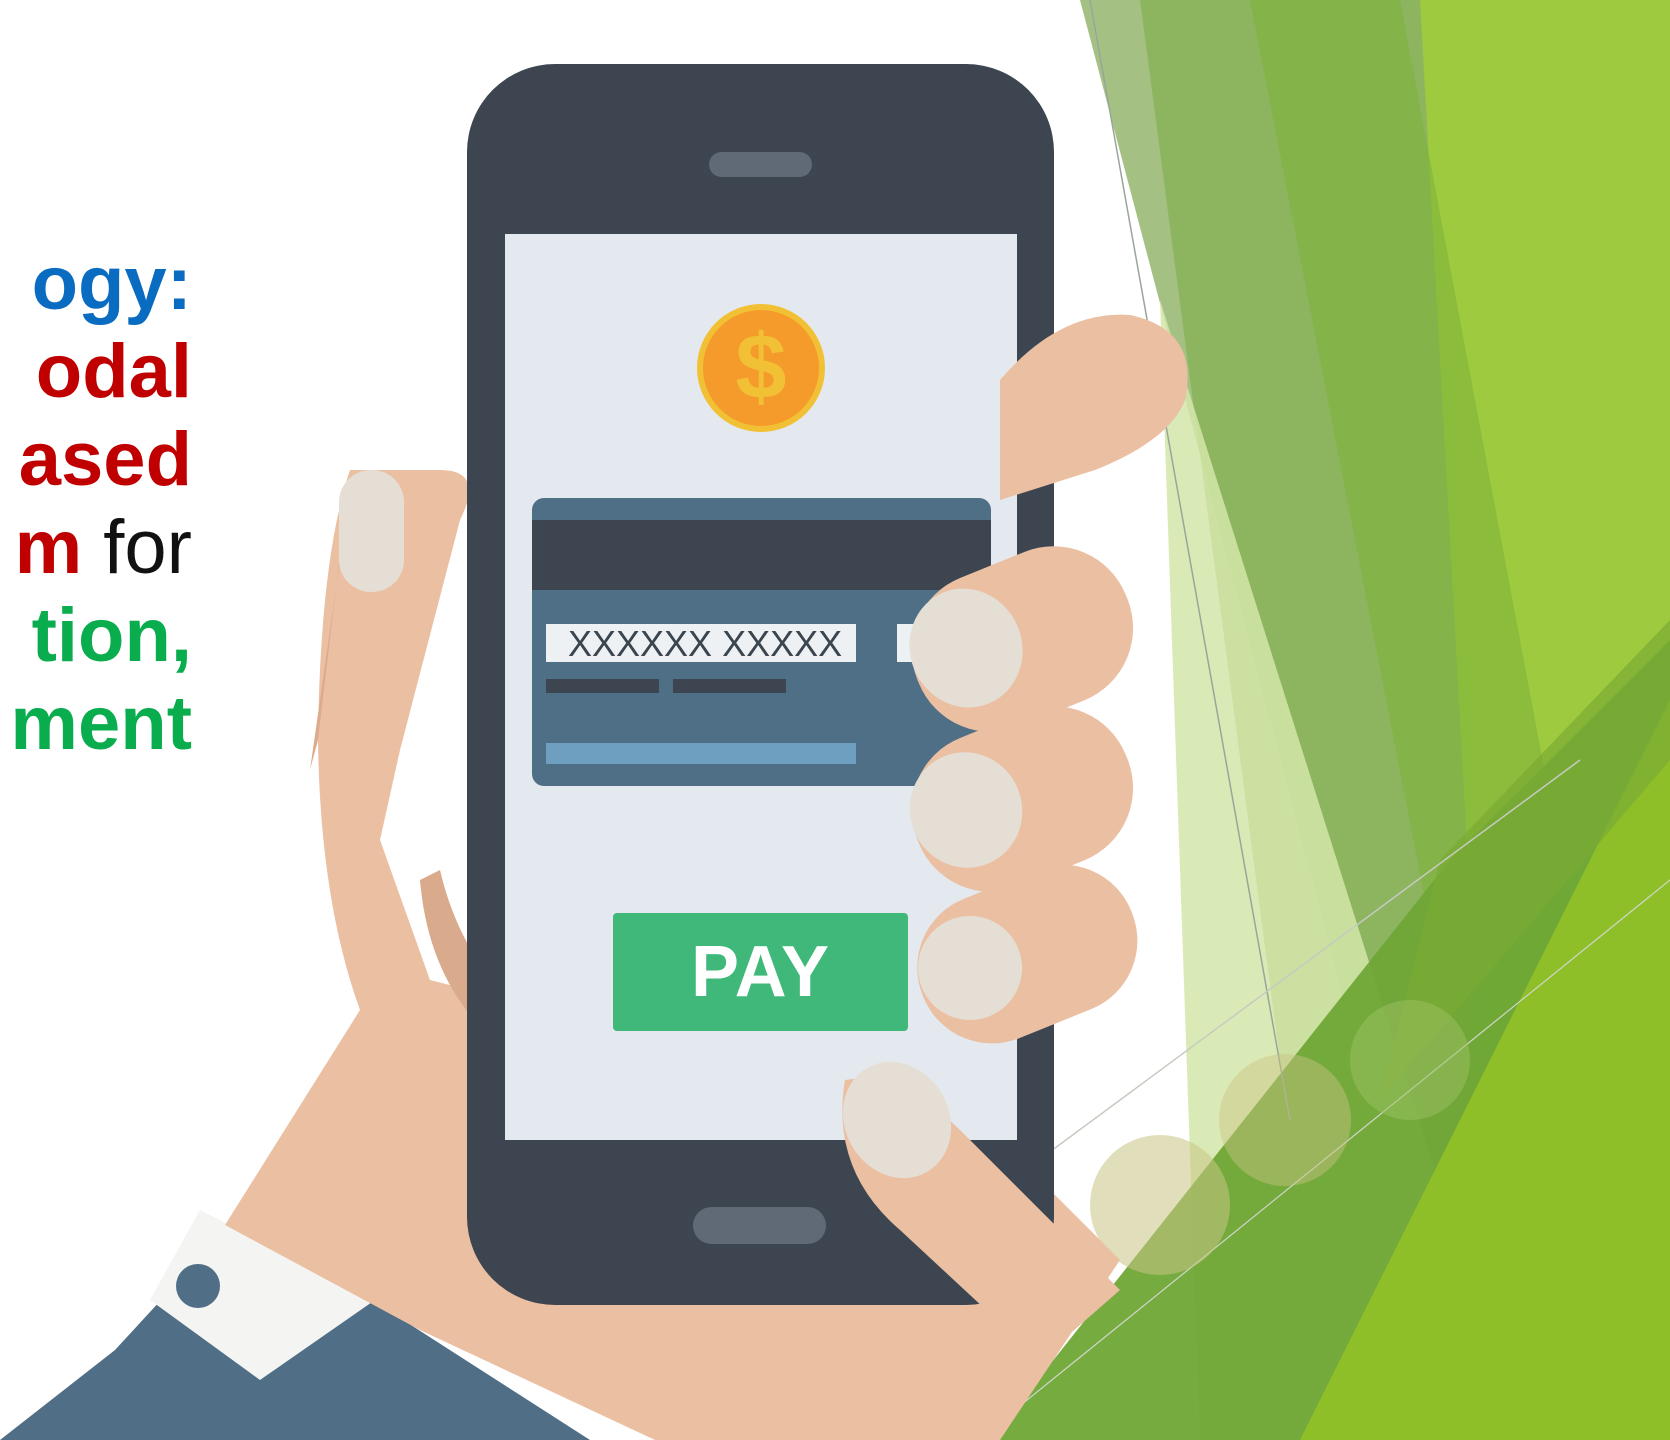  Describe the element at coordinates (101, 723) in the screenshot. I see `headline-line-6: ment` at that location.